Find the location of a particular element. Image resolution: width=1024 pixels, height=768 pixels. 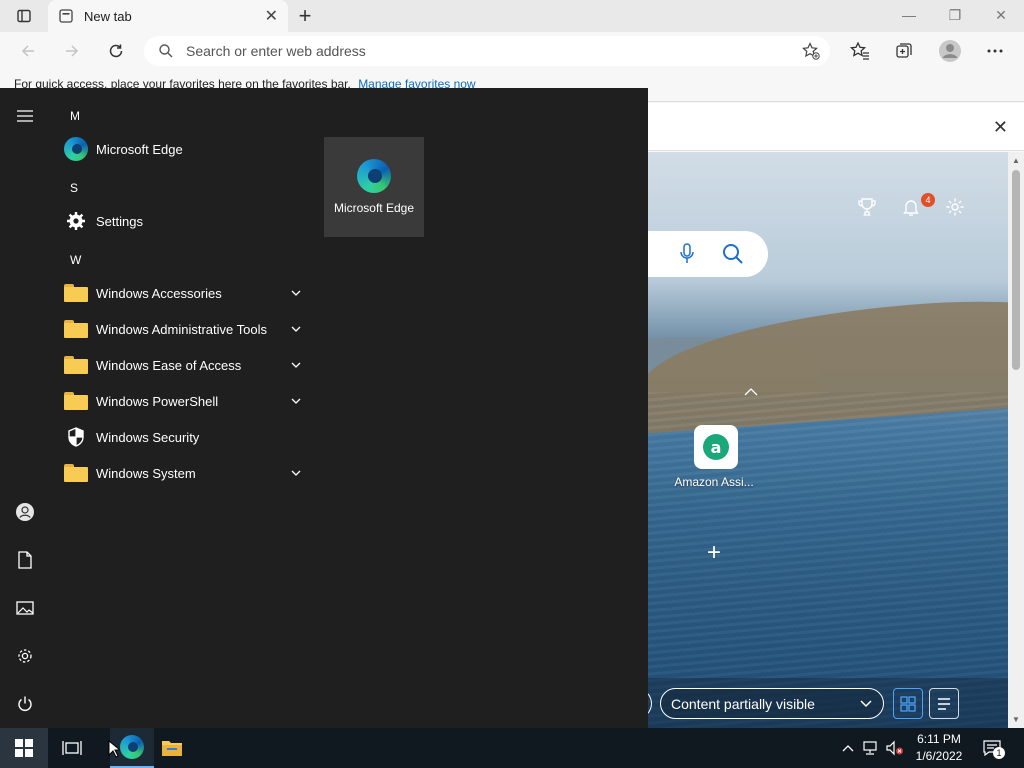

collections-icon is located at coordinates (904, 50).